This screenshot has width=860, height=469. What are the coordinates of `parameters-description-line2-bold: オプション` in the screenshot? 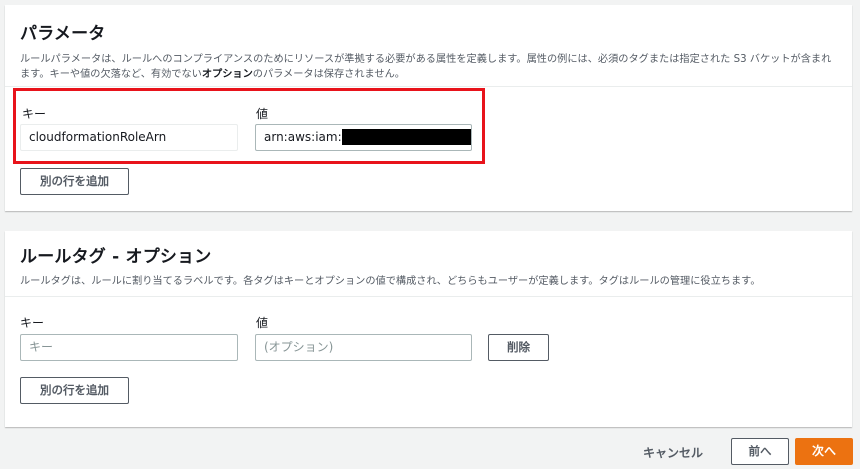 It's located at (227, 74).